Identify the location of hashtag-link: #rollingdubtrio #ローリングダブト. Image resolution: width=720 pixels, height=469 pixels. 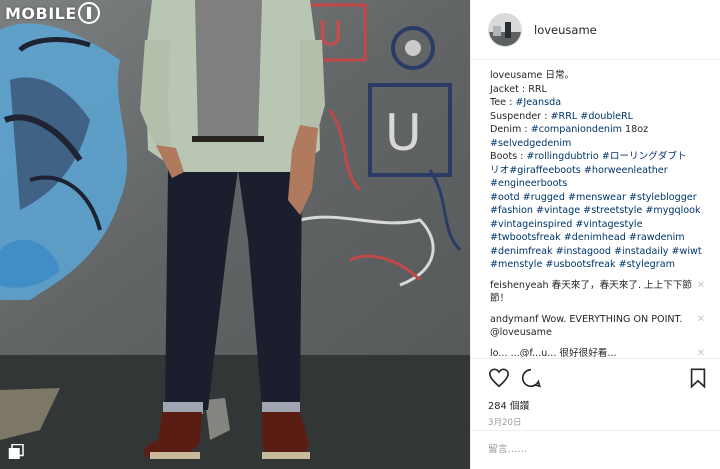
(606, 156).